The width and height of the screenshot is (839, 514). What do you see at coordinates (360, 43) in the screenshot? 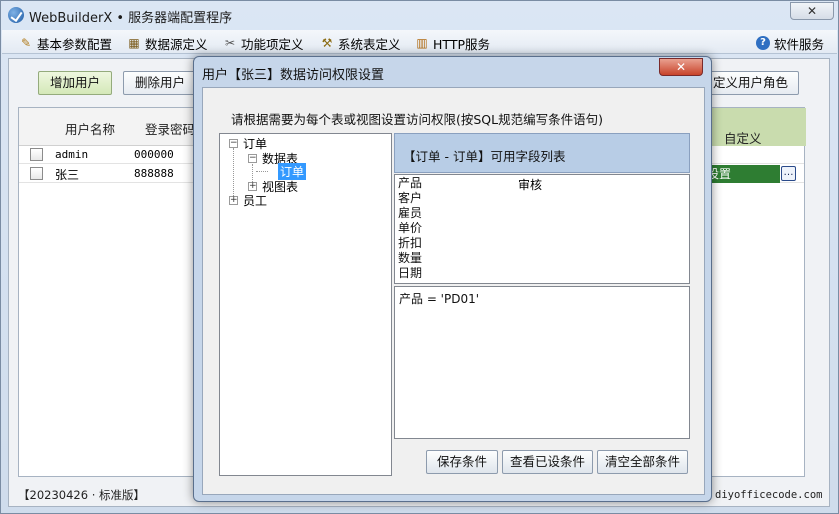
I see `menu-system-tables: ⚒ 系统表定义` at bounding box center [360, 43].